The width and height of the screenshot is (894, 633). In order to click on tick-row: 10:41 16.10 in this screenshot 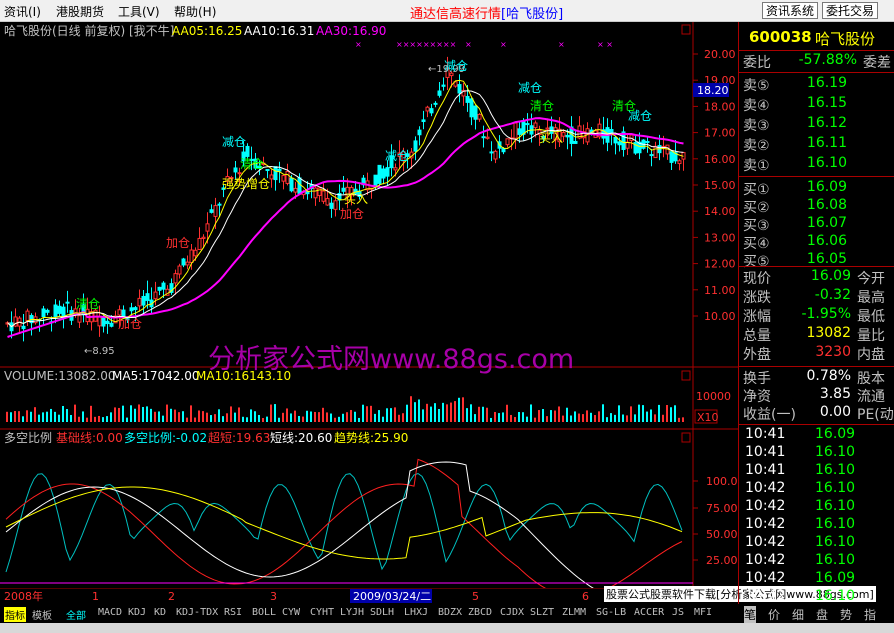, I will do `click(816, 472)`.